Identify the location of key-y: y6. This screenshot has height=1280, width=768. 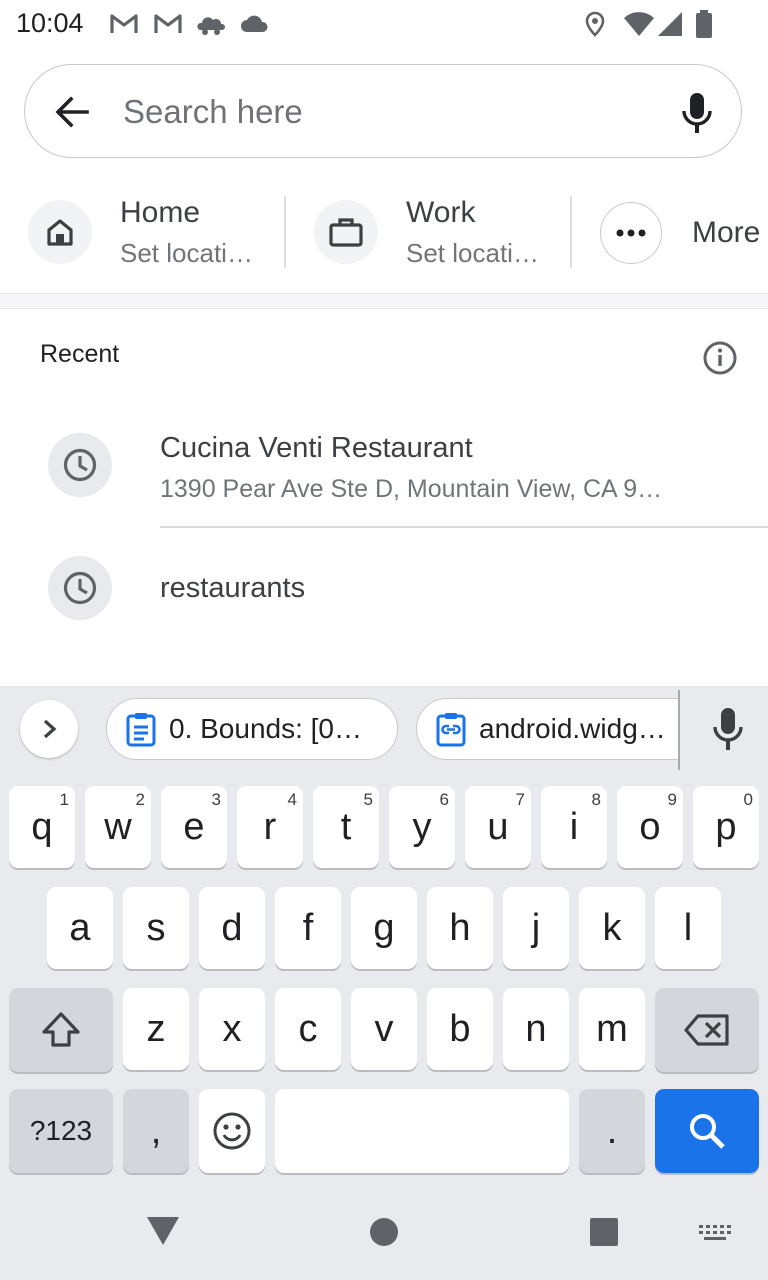
(422, 827).